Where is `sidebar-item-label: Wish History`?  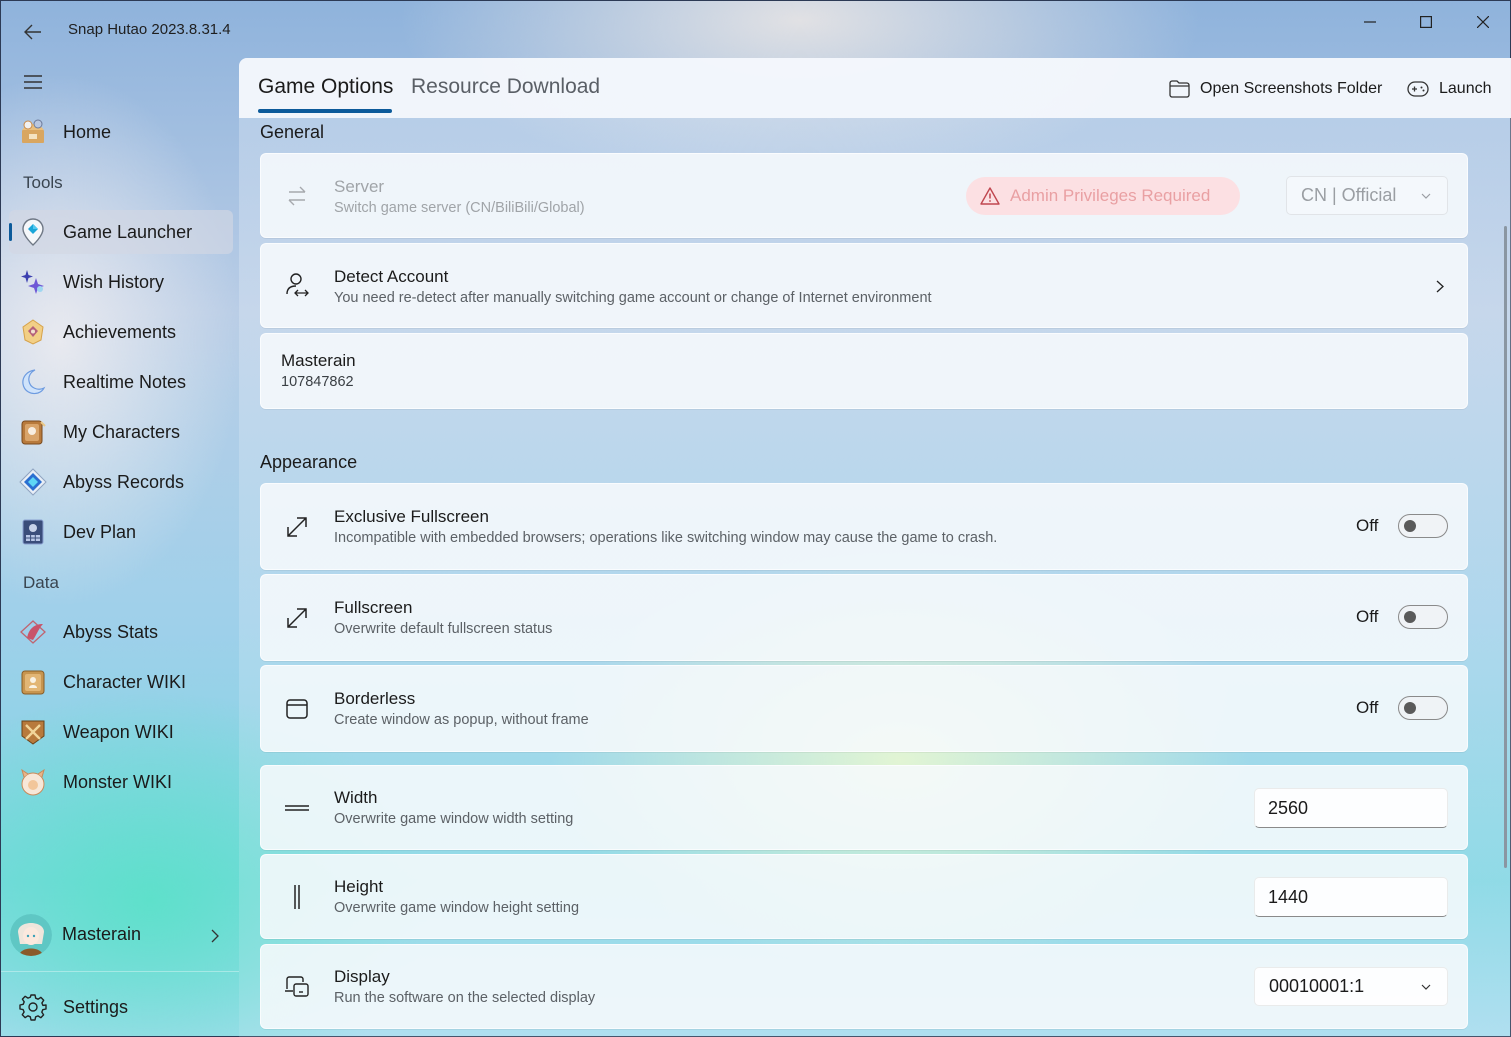
sidebar-item-label: Wish History is located at coordinates (114, 281).